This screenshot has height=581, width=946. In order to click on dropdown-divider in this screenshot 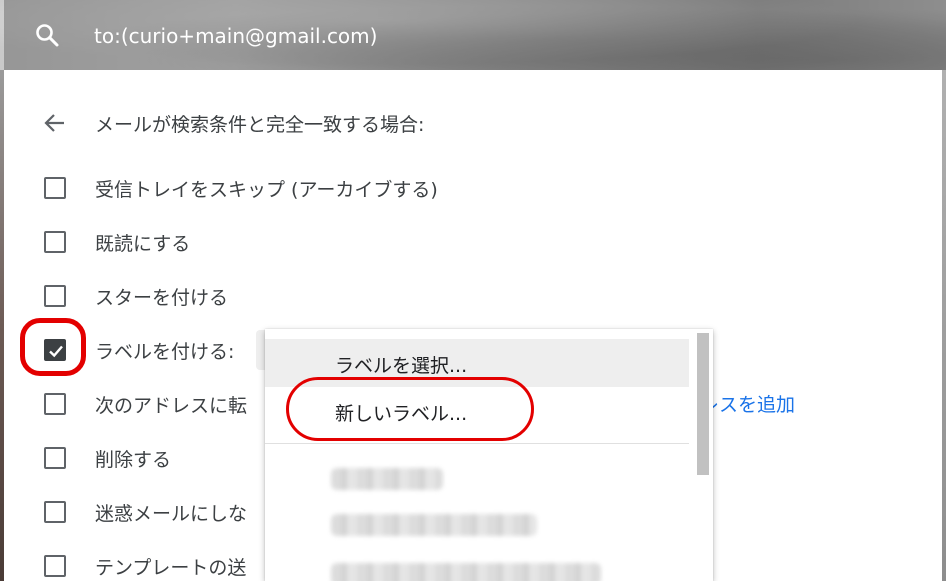, I will do `click(477, 443)`.